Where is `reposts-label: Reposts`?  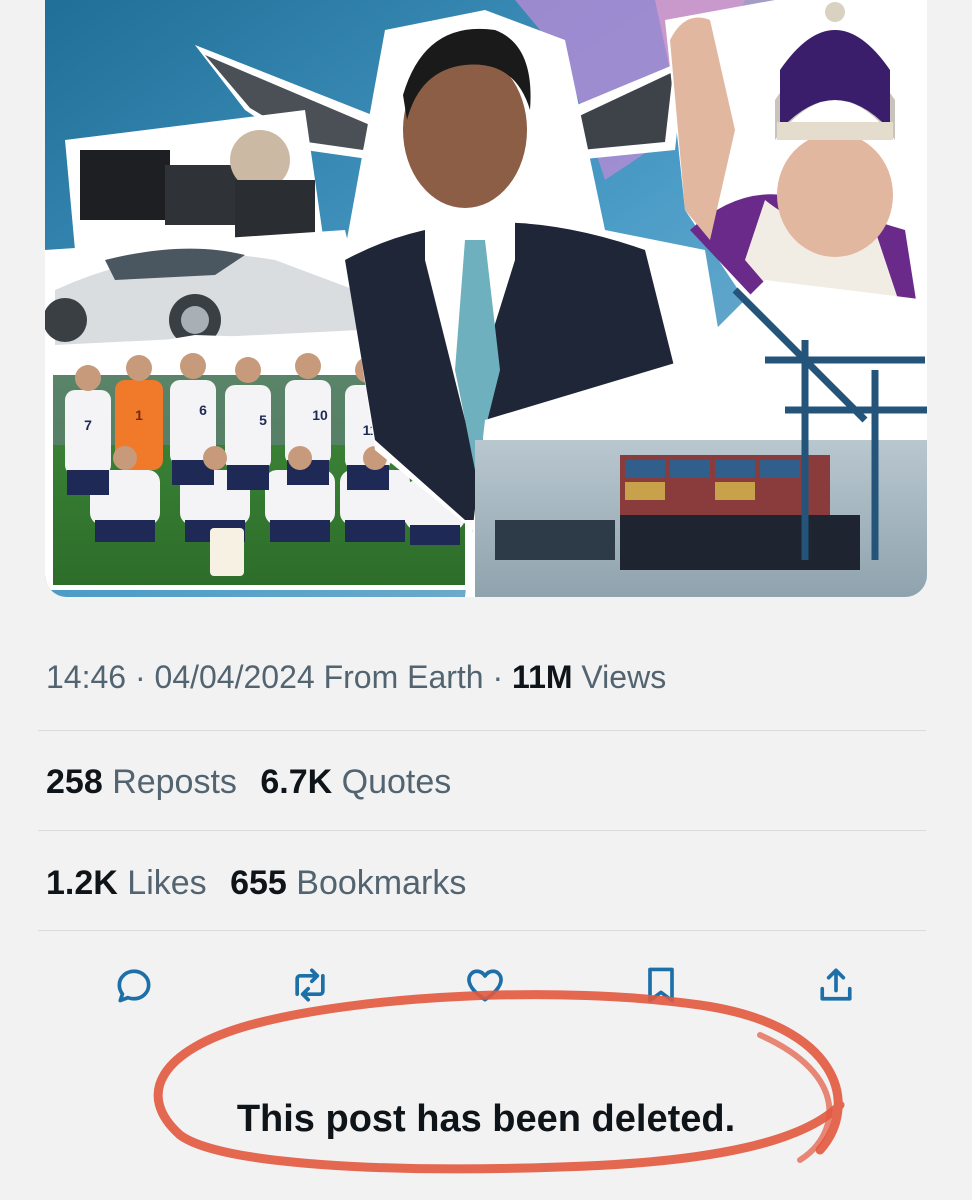 reposts-label: Reposts is located at coordinates (174, 782).